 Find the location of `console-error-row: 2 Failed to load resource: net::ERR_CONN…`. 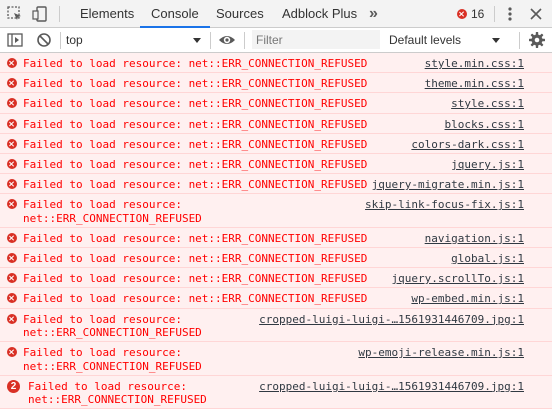

console-error-row: 2 Failed to load resource: net::ERR_CONN… is located at coordinates (276, 392).